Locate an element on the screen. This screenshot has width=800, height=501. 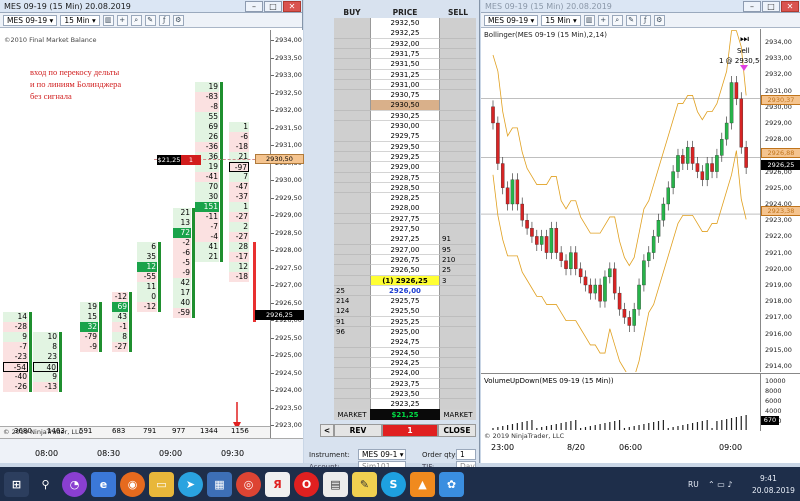
store-icon: ▦ is located at coordinates (219, 484).